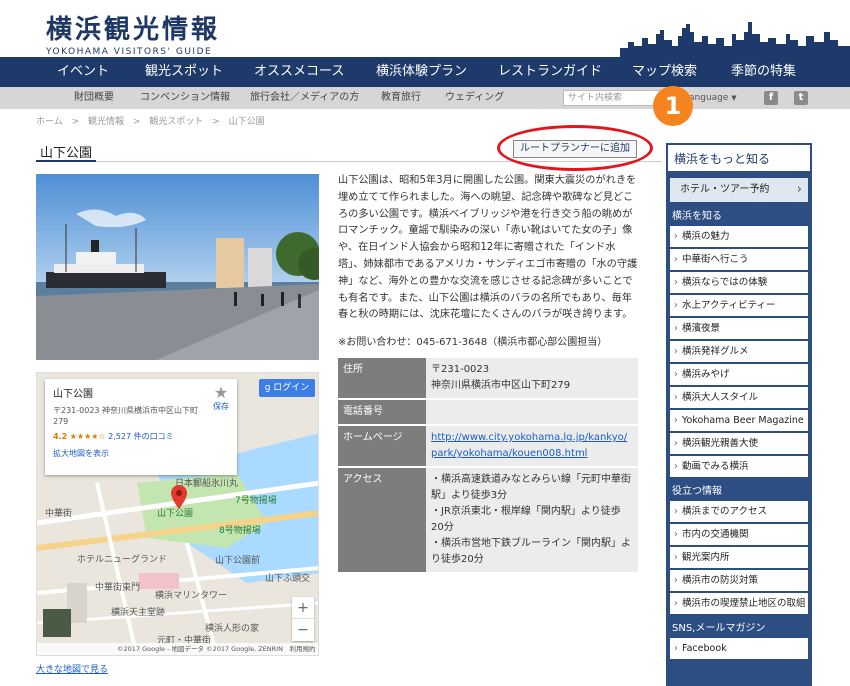 Image resolution: width=850 pixels, height=686 pixels. Describe the element at coordinates (133, 30) in the screenshot. I see `site-title: 横浜観光情報` at that location.